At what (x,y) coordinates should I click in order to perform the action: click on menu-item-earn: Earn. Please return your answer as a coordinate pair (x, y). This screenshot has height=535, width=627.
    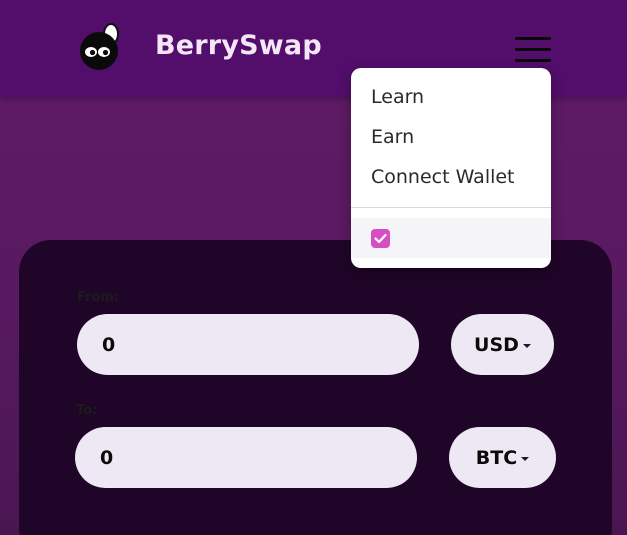
    Looking at the image, I should click on (392, 137).